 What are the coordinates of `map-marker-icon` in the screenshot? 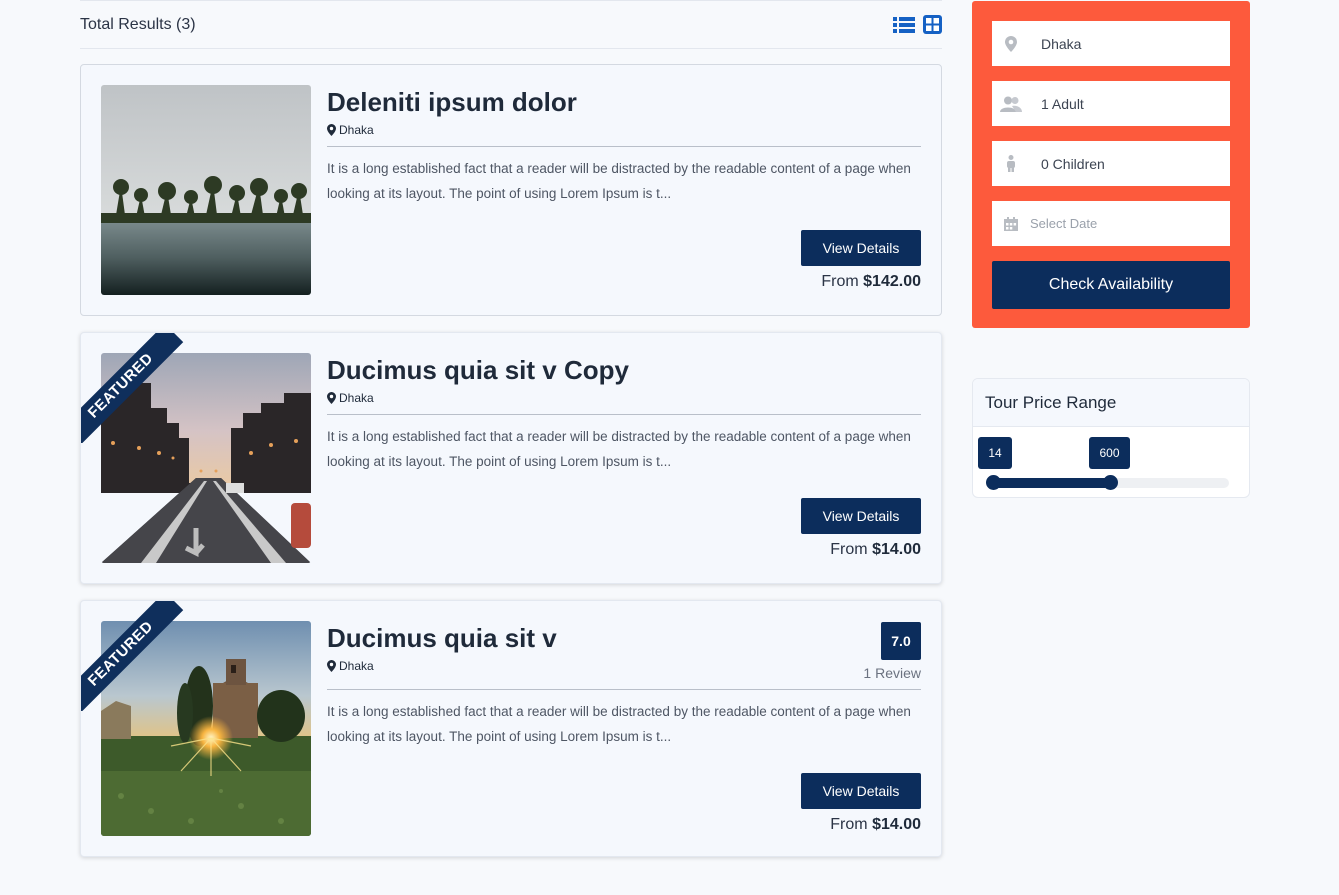 It's located at (1011, 43).